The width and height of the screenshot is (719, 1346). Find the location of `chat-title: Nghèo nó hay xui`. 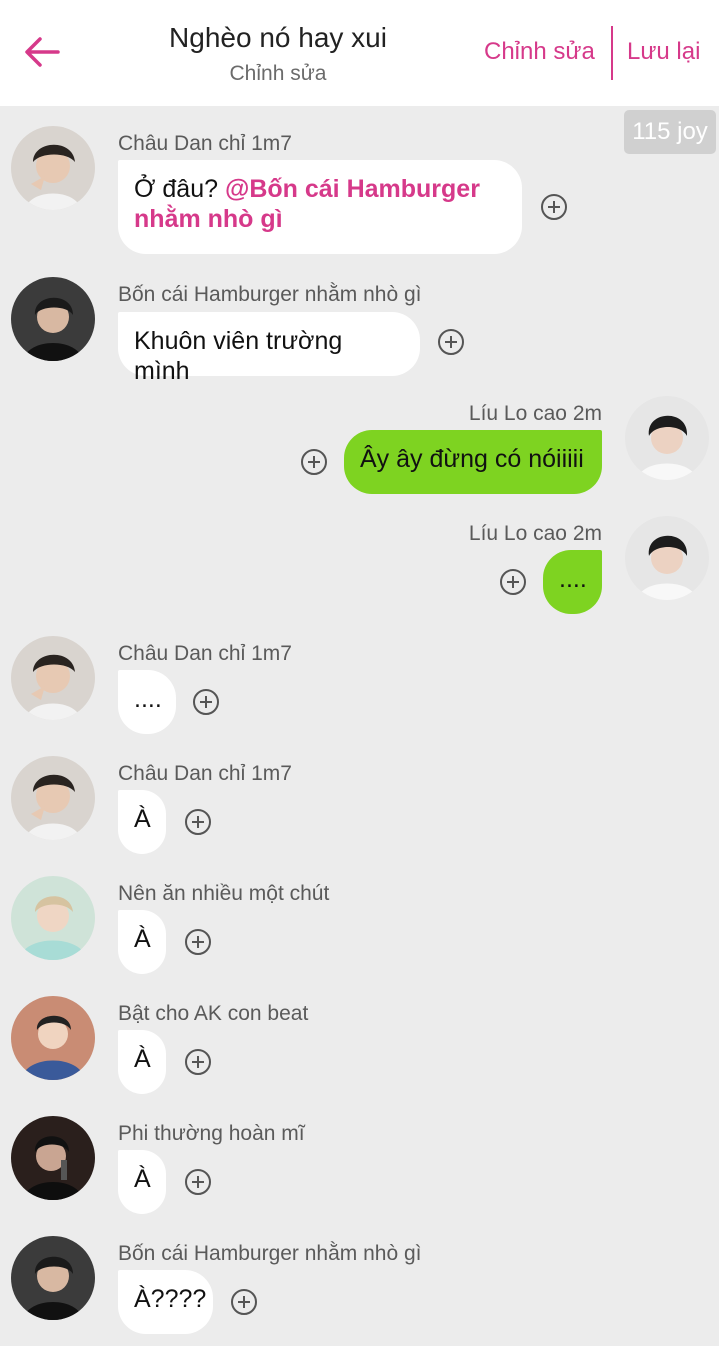

chat-title: Nghèo nó hay xui is located at coordinates (278, 37).